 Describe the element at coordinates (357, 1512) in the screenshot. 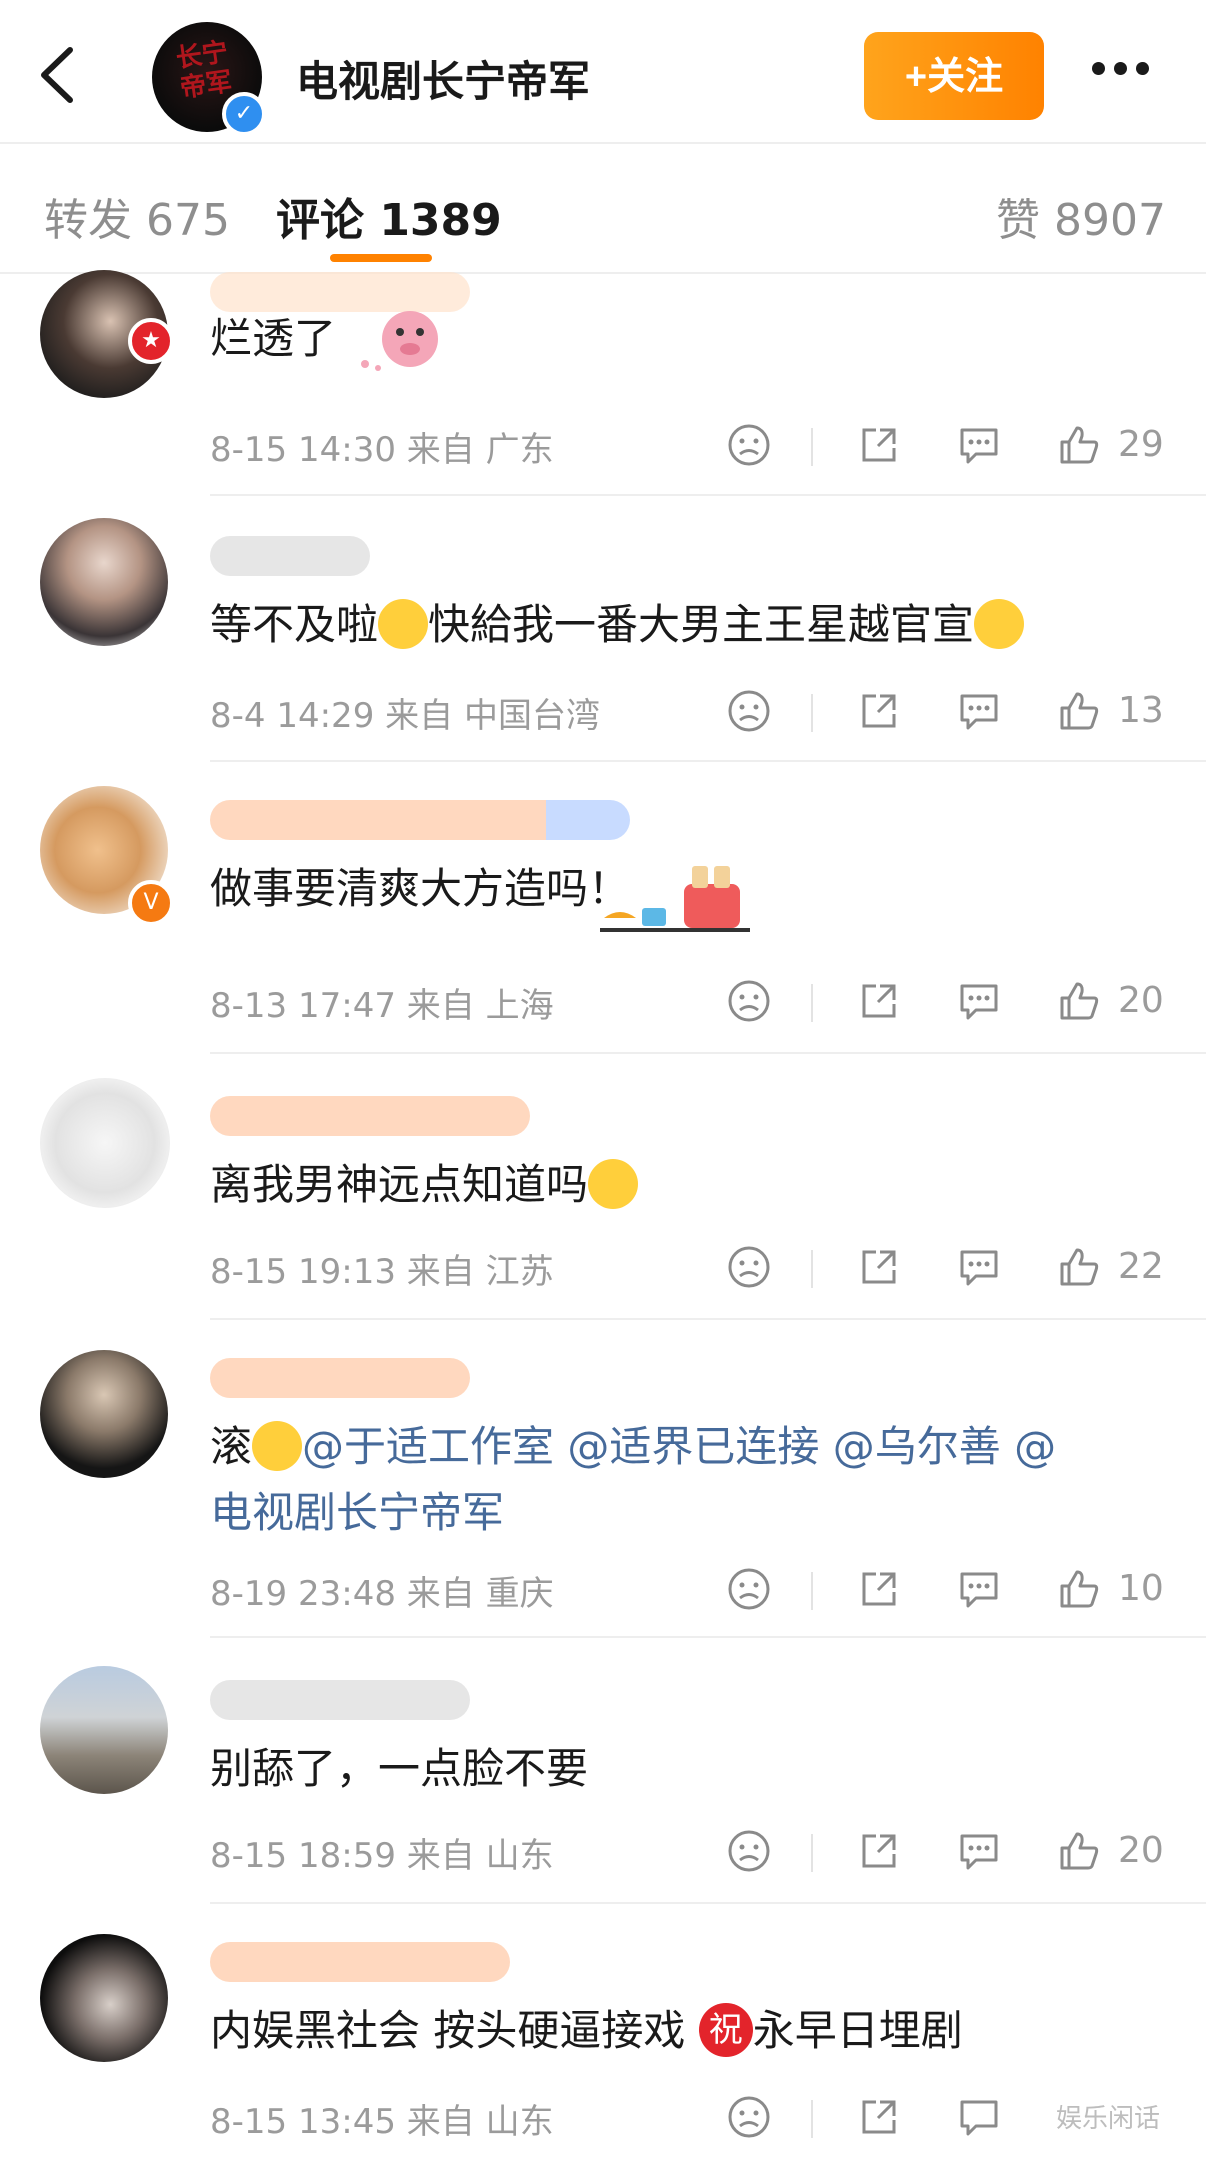

I see `mention-link: 电视剧长宁帝军` at that location.